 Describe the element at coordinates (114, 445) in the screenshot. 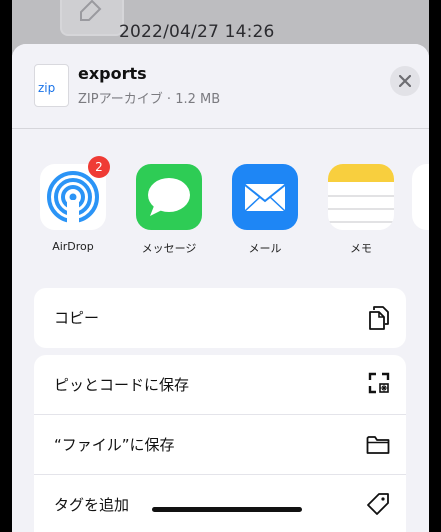

I see `action-label: “ファイル”に保存` at that location.